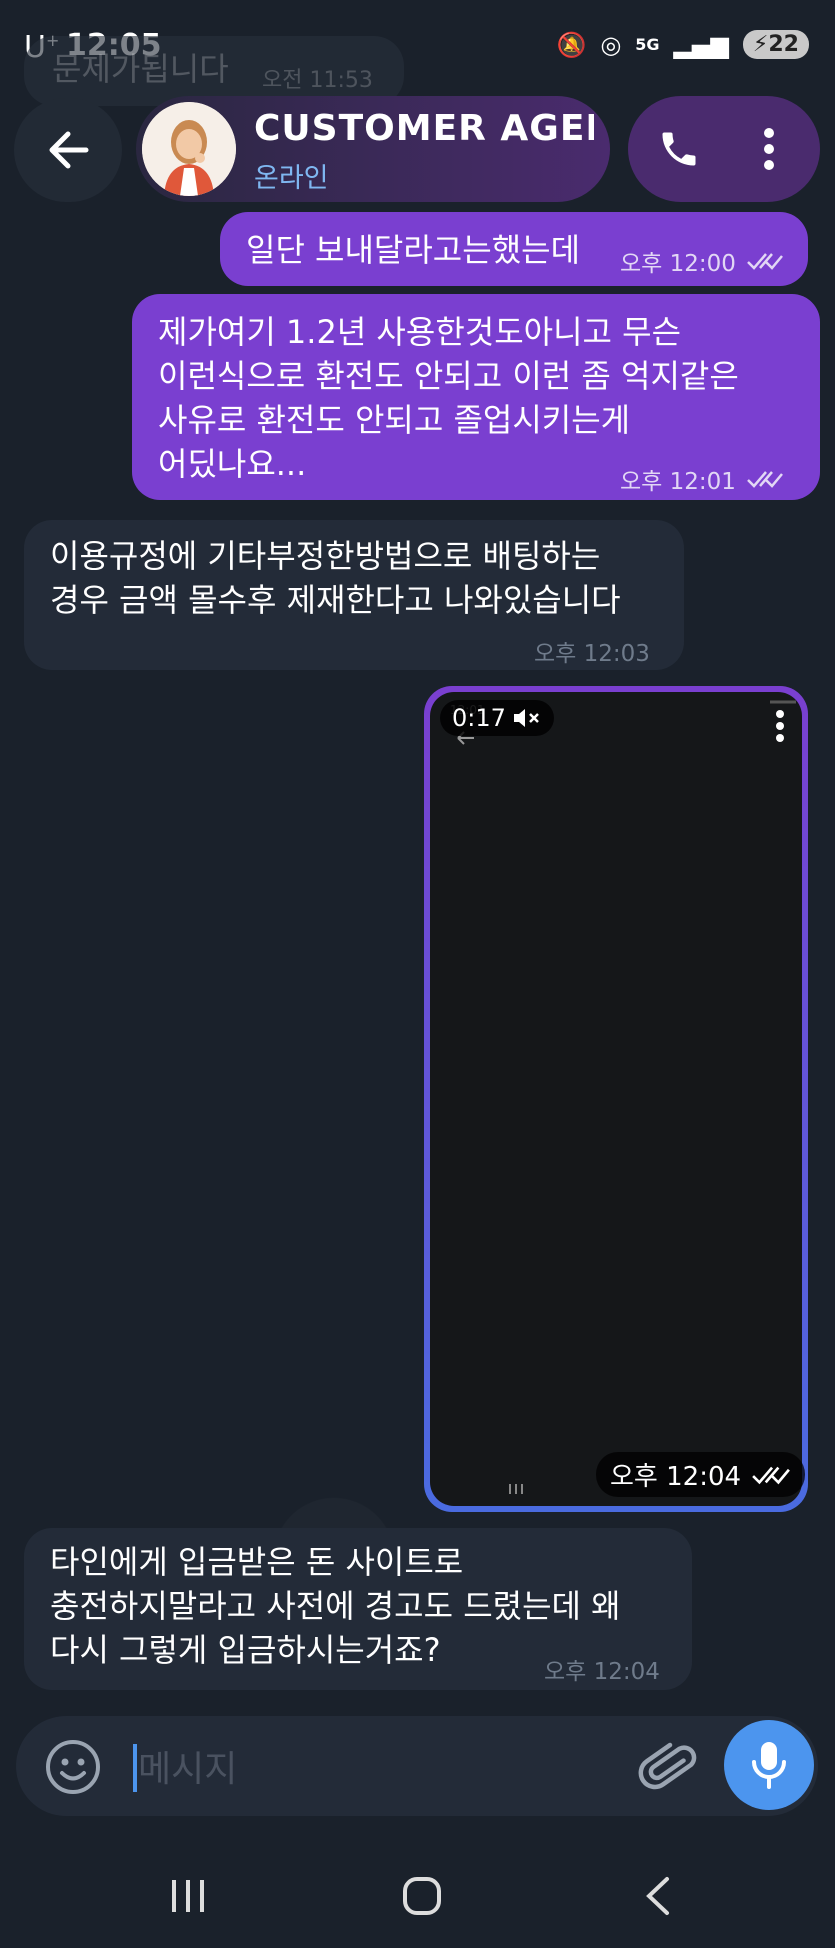 The width and height of the screenshot is (835, 1948). I want to click on more-vertical-icon, so click(769, 149).